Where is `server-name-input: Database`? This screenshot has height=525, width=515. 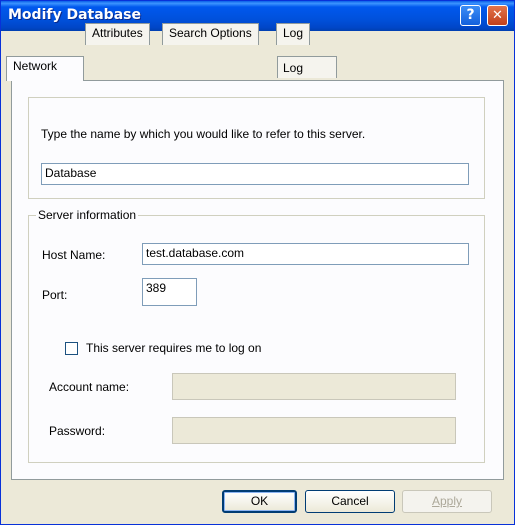 server-name-input: Database is located at coordinates (255, 174).